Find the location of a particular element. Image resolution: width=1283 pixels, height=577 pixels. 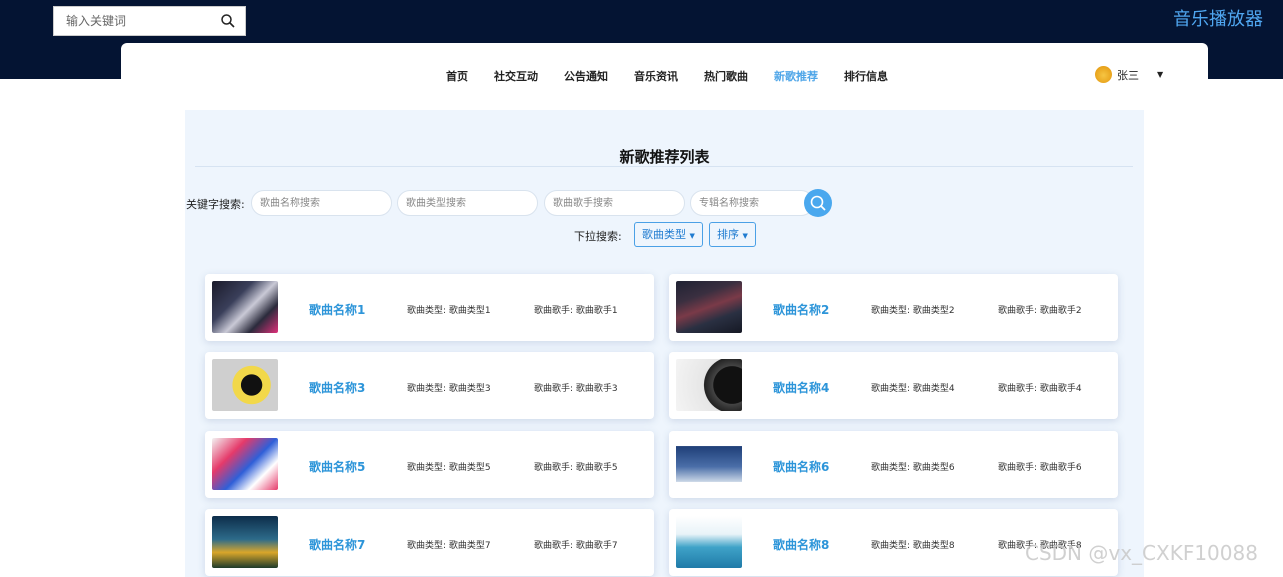

song-singer: 歌曲歌手: 歌曲歌手6 is located at coordinates (1040, 468).